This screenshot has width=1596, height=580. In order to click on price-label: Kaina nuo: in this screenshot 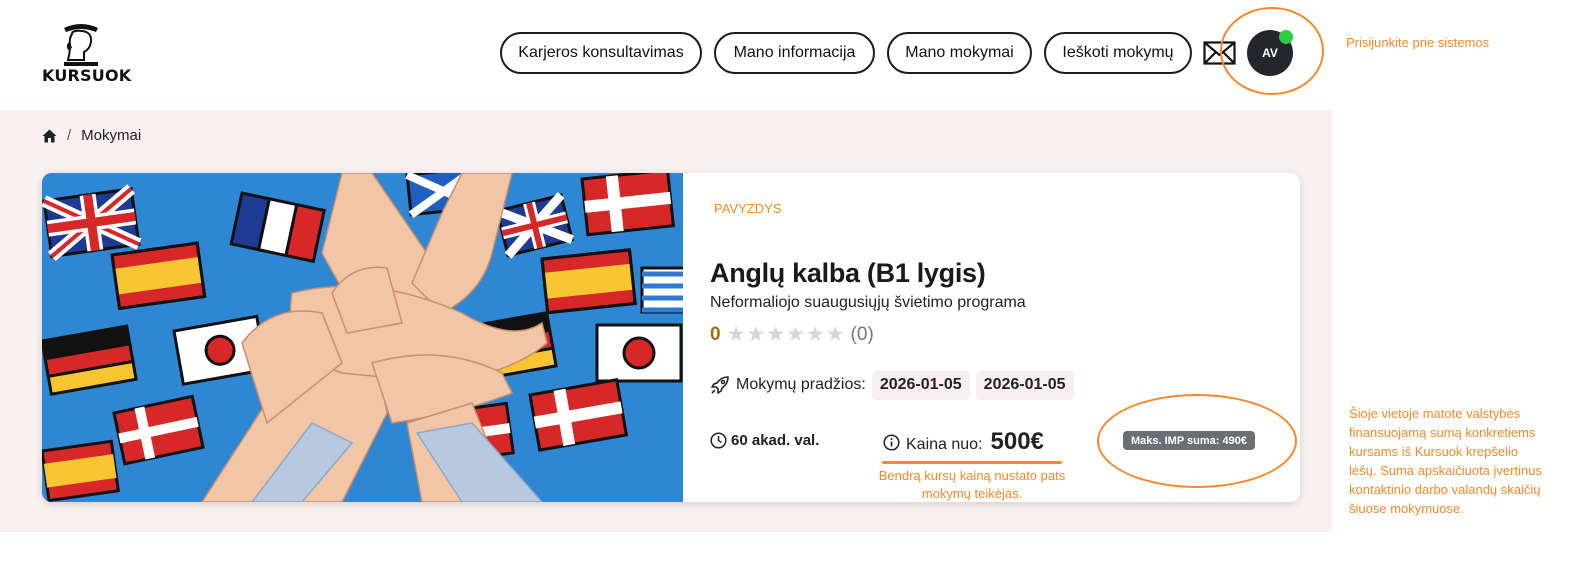, I will do `click(944, 444)`.